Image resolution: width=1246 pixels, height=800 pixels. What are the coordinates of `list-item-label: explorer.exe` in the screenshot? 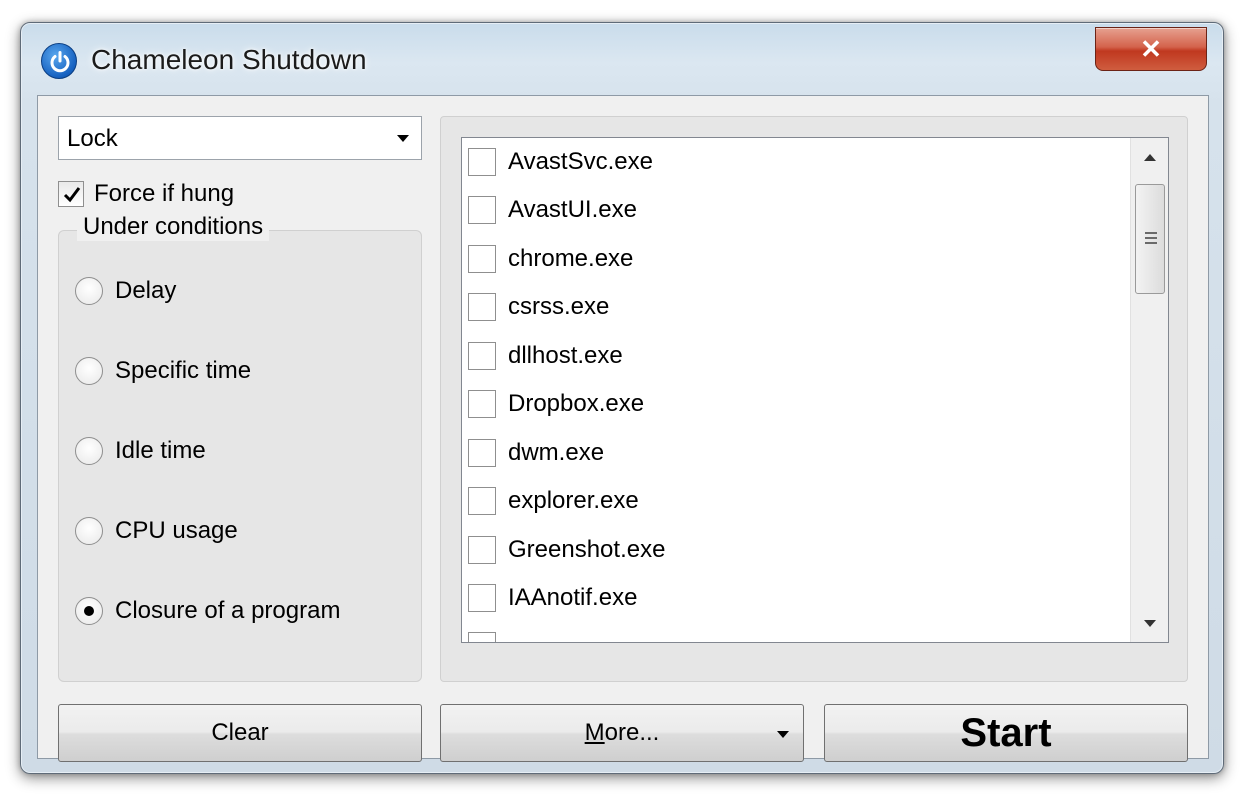 It's located at (573, 500).